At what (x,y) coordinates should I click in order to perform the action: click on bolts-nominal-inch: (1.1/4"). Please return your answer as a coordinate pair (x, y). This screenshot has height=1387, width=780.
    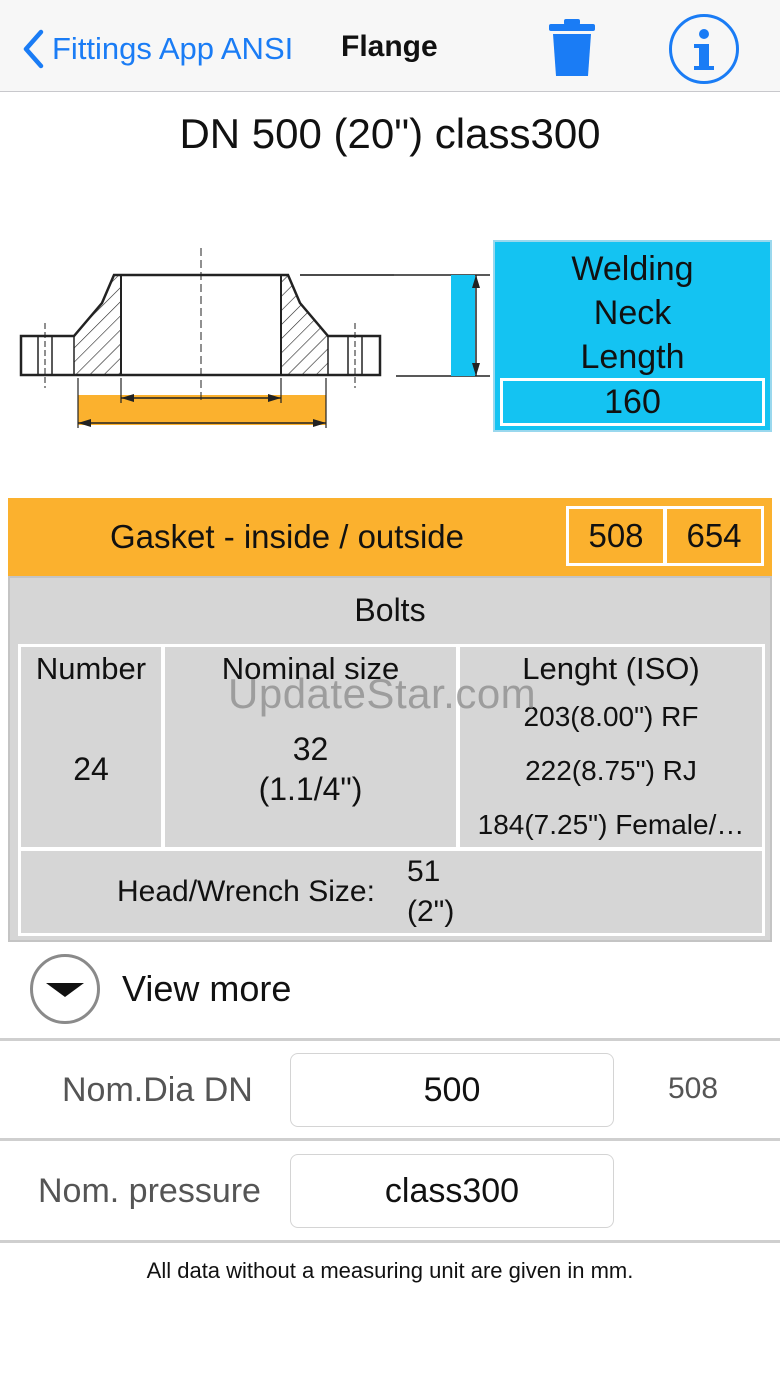
    Looking at the image, I should click on (310, 789).